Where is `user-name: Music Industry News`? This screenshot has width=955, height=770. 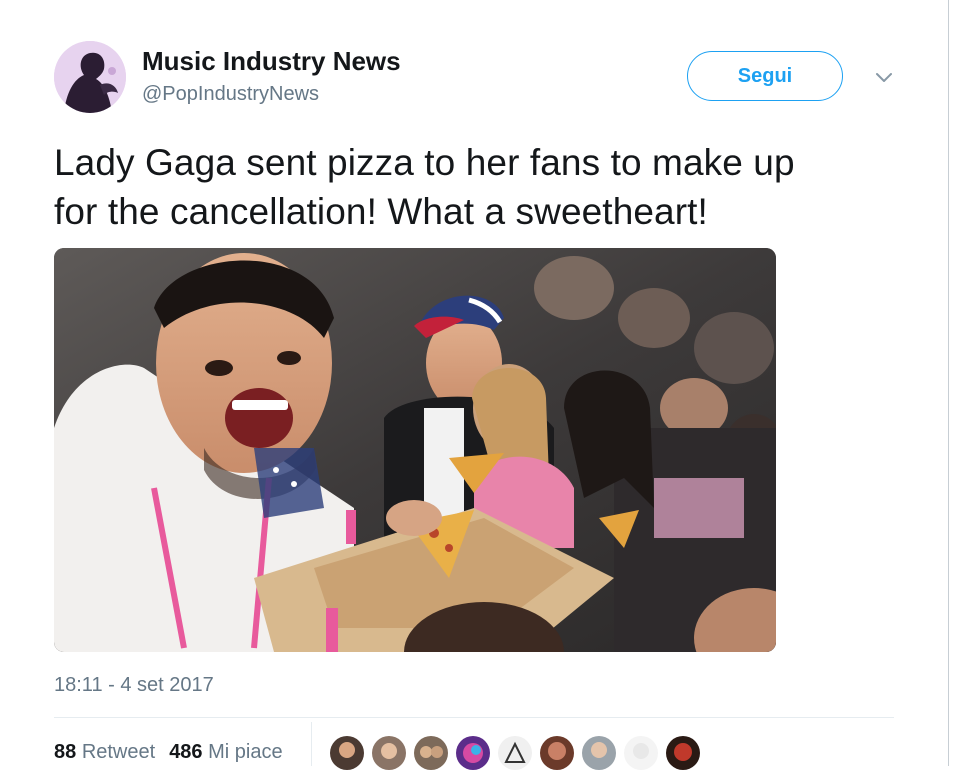
user-name: Music Industry News is located at coordinates (271, 61).